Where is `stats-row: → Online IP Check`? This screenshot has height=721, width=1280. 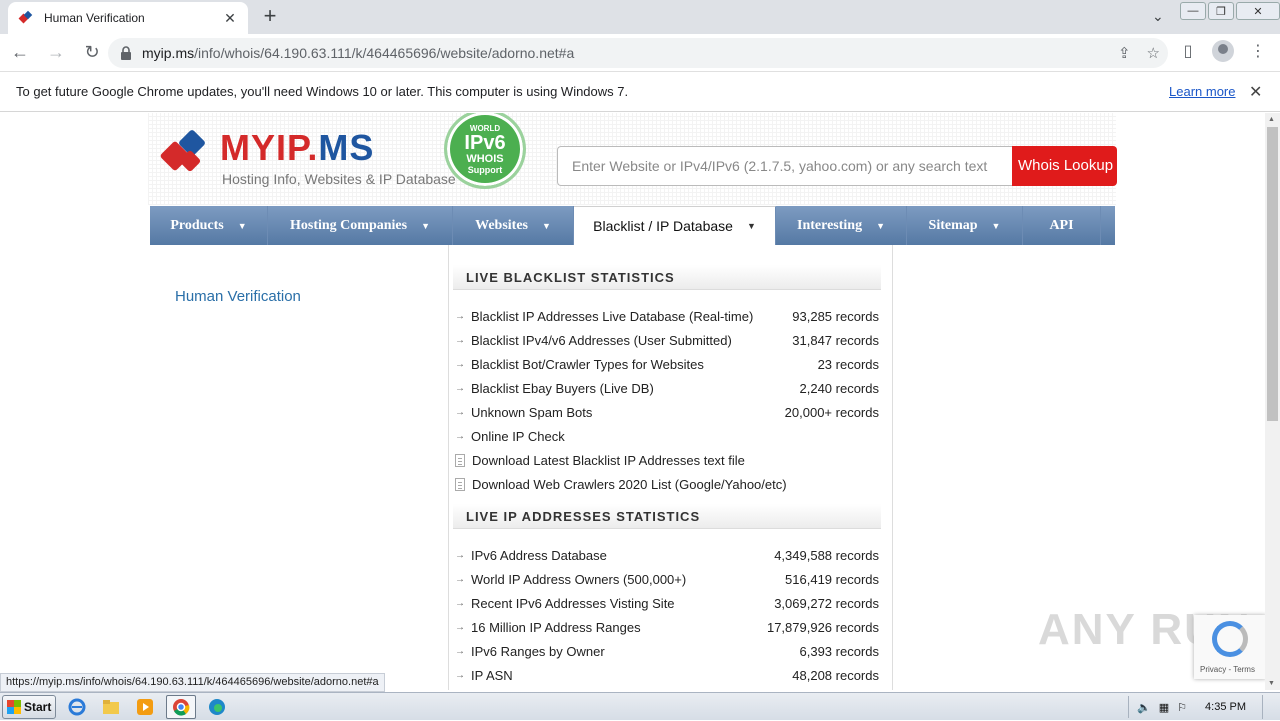
stats-row: → Online IP Check is located at coordinates (667, 436).